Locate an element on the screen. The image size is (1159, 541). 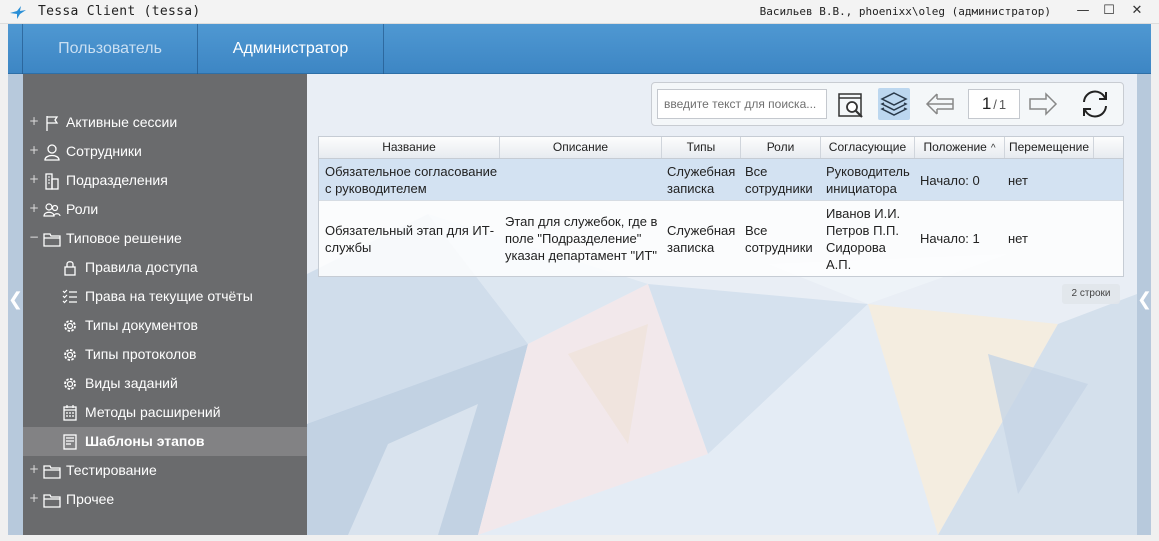
sidebar-item-label: Прочее is located at coordinates (90, 499).